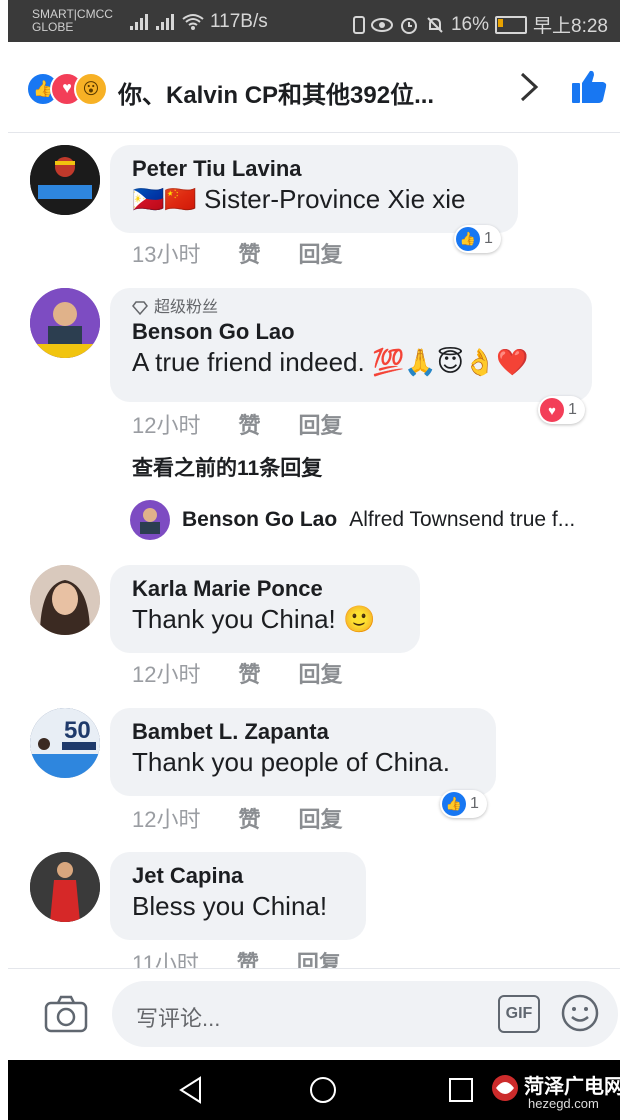 This screenshot has height=1120, width=628. Describe the element at coordinates (408, 25) in the screenshot. I see `alarm-icon` at that location.